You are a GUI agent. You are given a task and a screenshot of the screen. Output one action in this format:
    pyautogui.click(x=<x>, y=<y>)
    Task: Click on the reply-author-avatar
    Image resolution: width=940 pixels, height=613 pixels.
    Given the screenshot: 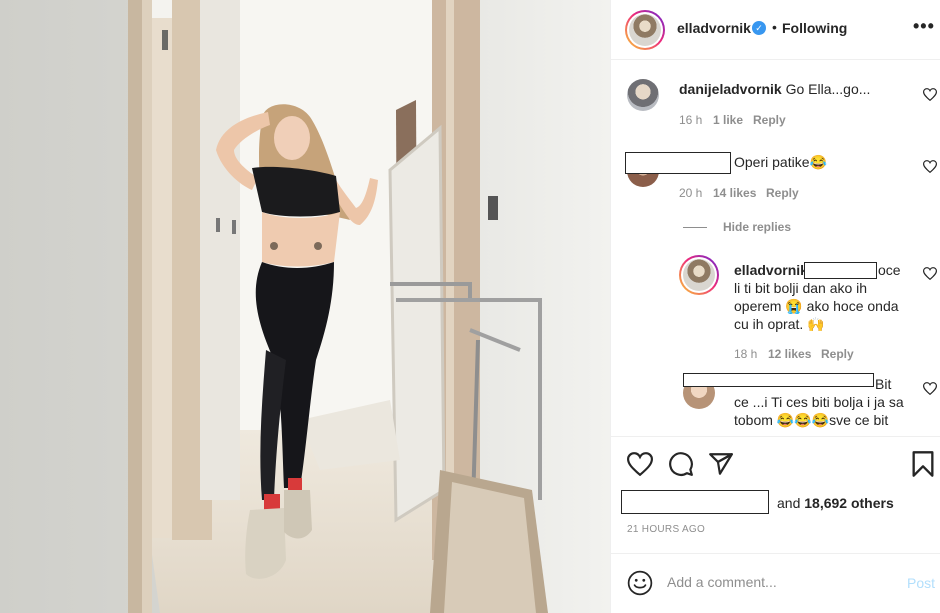 What is the action you would take?
    pyautogui.click(x=699, y=275)
    